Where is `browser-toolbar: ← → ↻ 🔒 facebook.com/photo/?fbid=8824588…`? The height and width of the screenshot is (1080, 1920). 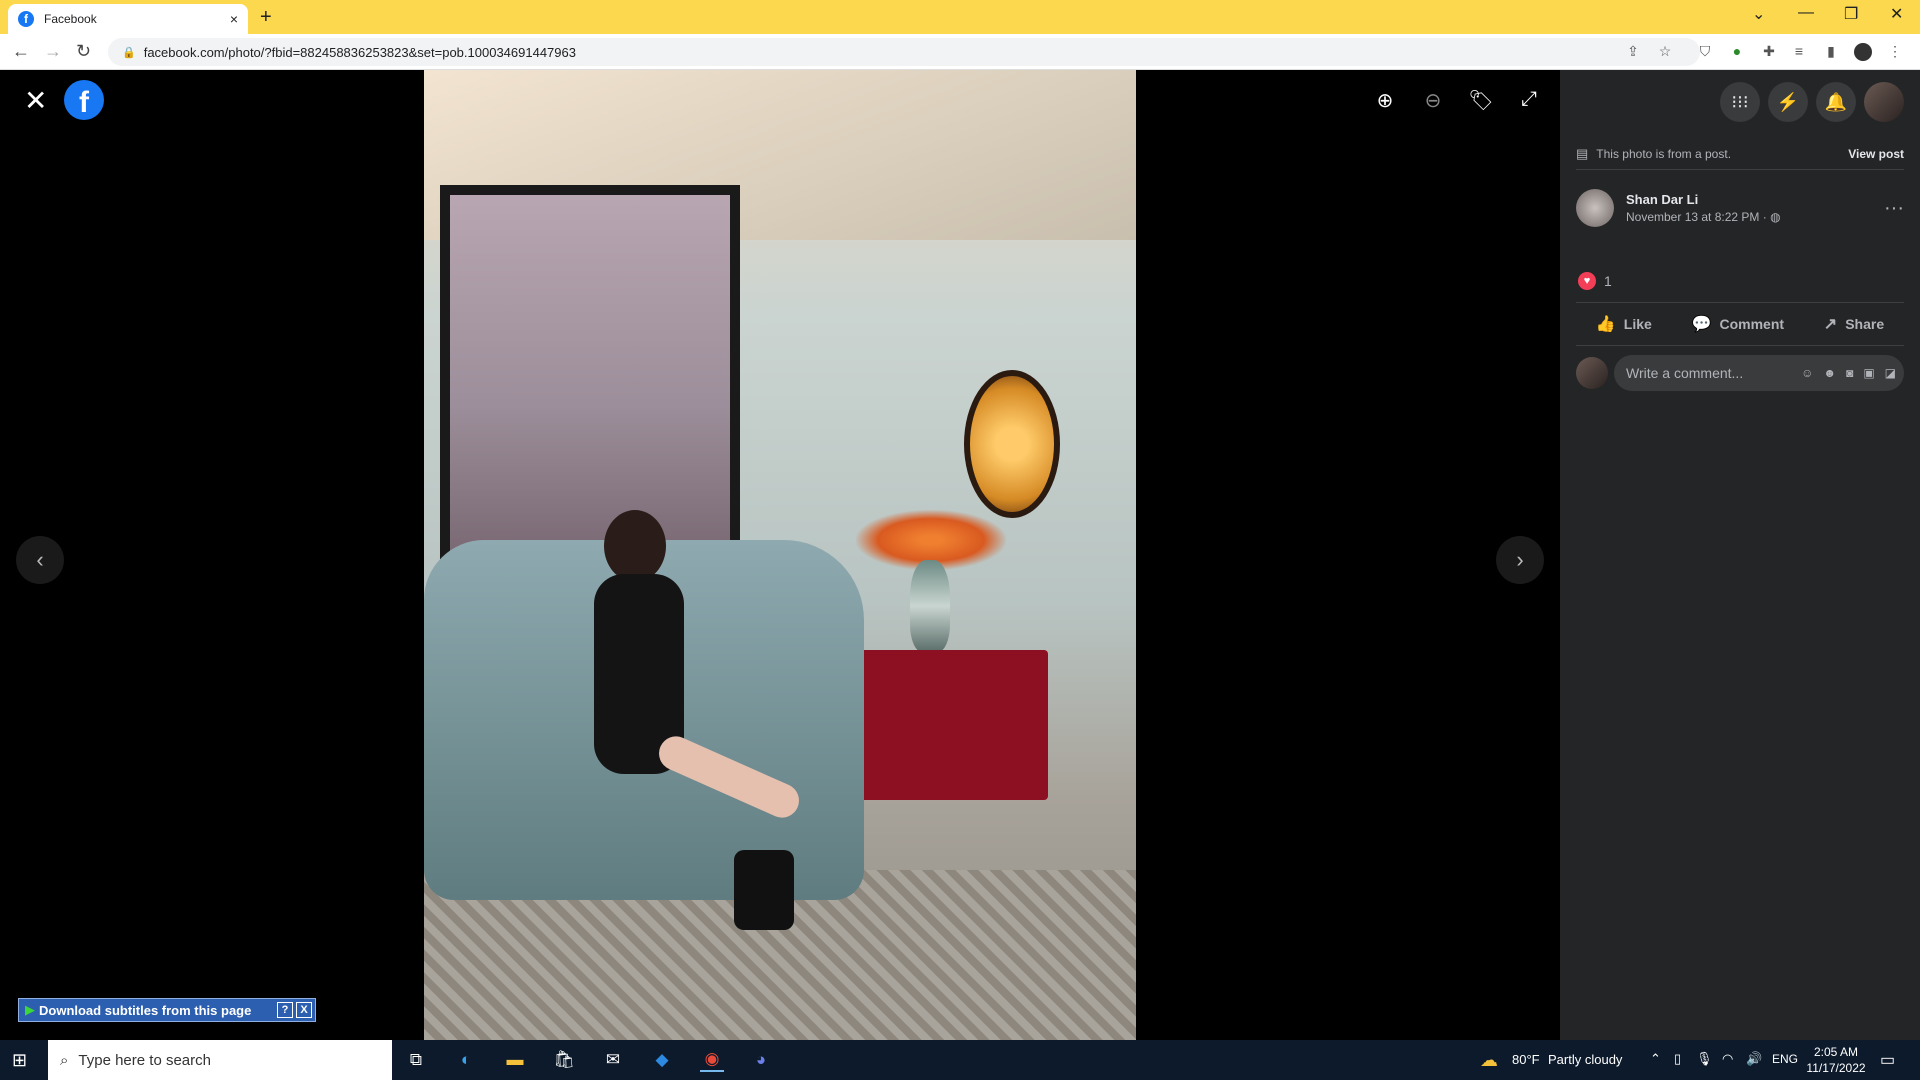
browser-toolbar: ← → ↻ 🔒 facebook.com/photo/?fbid=8824588… is located at coordinates (960, 52).